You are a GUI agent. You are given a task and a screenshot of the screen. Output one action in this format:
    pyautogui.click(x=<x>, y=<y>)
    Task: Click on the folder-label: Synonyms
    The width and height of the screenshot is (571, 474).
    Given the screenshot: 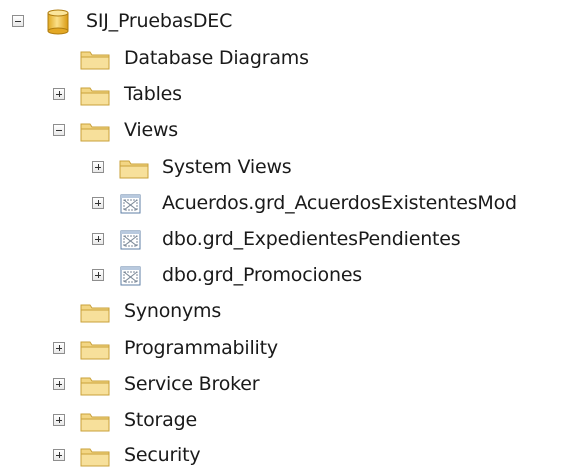 What is the action you would take?
    pyautogui.click(x=173, y=311)
    